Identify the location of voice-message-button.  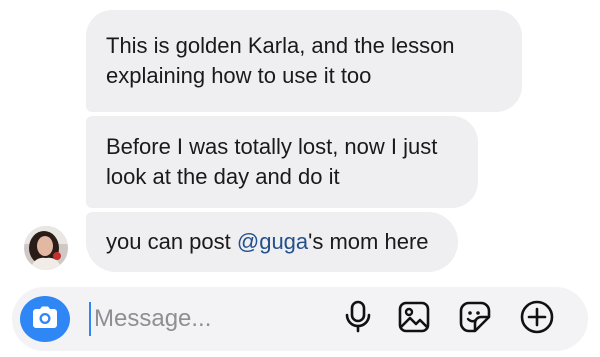
(358, 319).